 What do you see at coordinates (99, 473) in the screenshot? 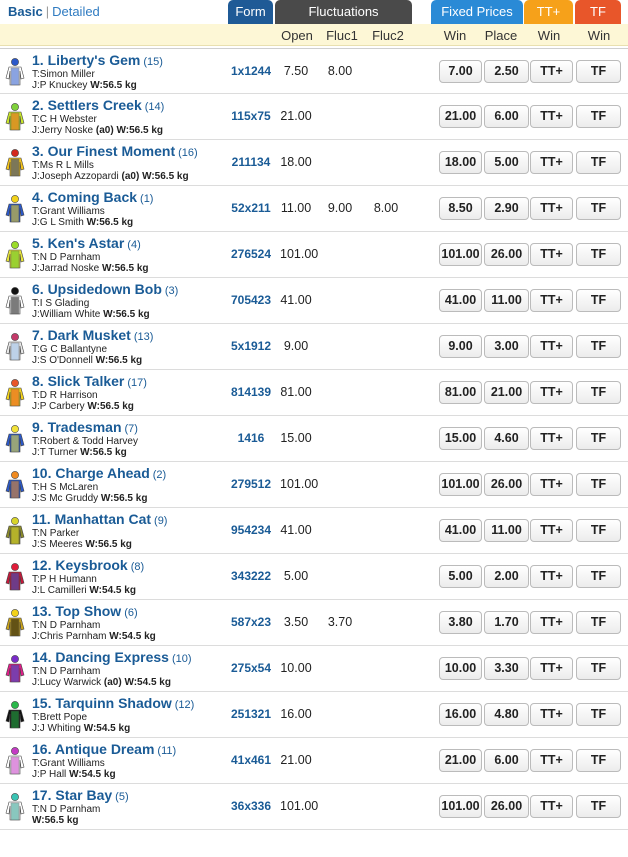
I see `horse-name-link: 10. Charge Ahead (2)` at bounding box center [99, 473].